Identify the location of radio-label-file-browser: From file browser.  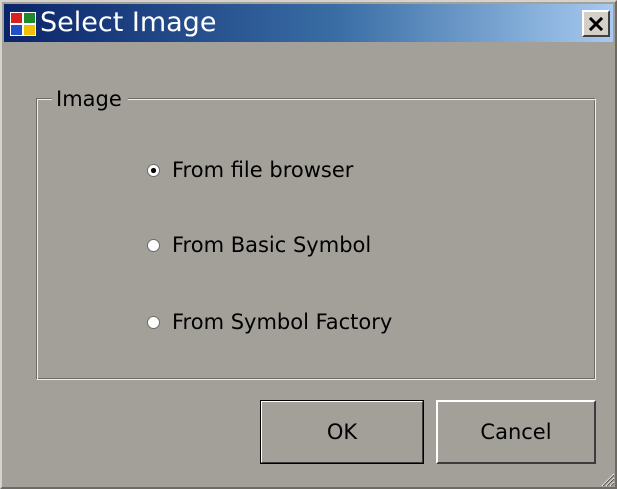
(263, 170).